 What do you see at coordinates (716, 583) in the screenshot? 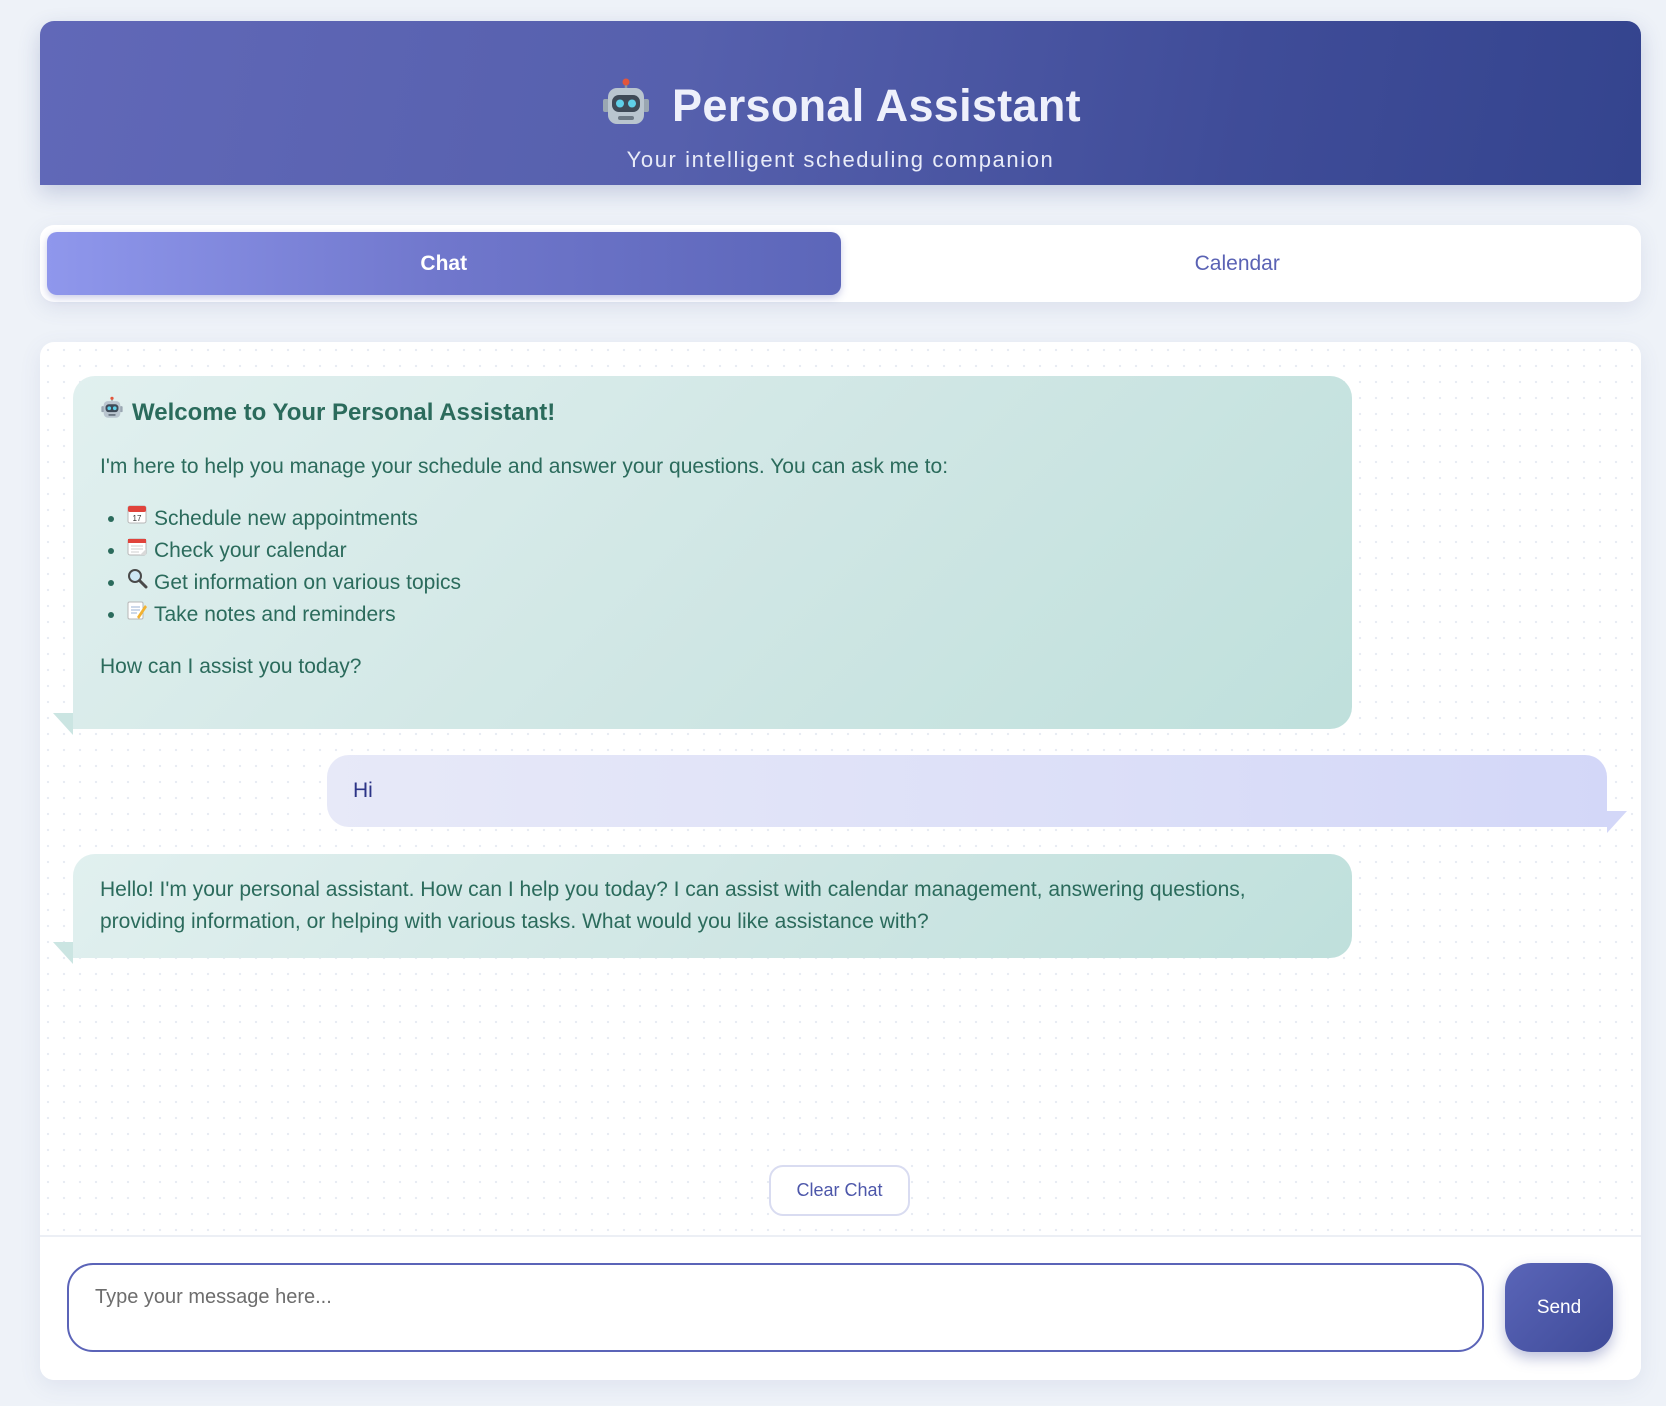
I see `list-item: Get information on various topics` at bounding box center [716, 583].